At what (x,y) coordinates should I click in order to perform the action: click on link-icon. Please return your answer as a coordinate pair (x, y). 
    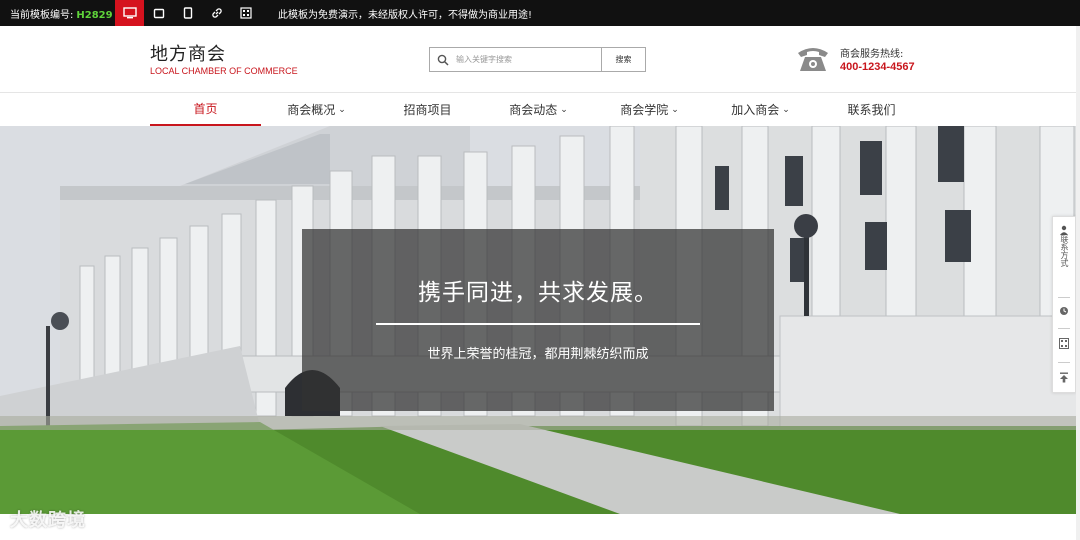
    Looking at the image, I should click on (216, 13).